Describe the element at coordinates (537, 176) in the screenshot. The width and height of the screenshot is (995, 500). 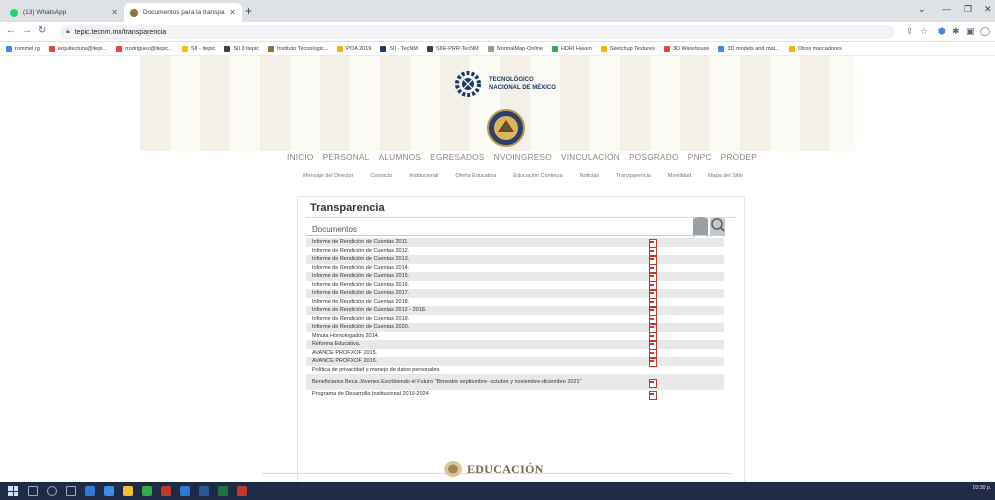
I see `subnav-link: Educación Continua` at that location.